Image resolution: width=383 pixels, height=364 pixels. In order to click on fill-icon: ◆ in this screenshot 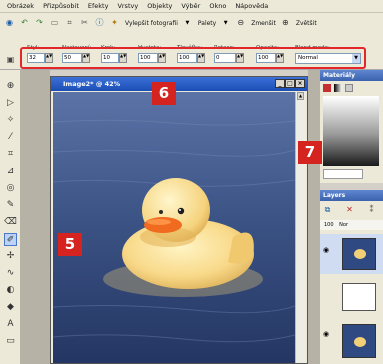, I will do `click(10, 307)`.